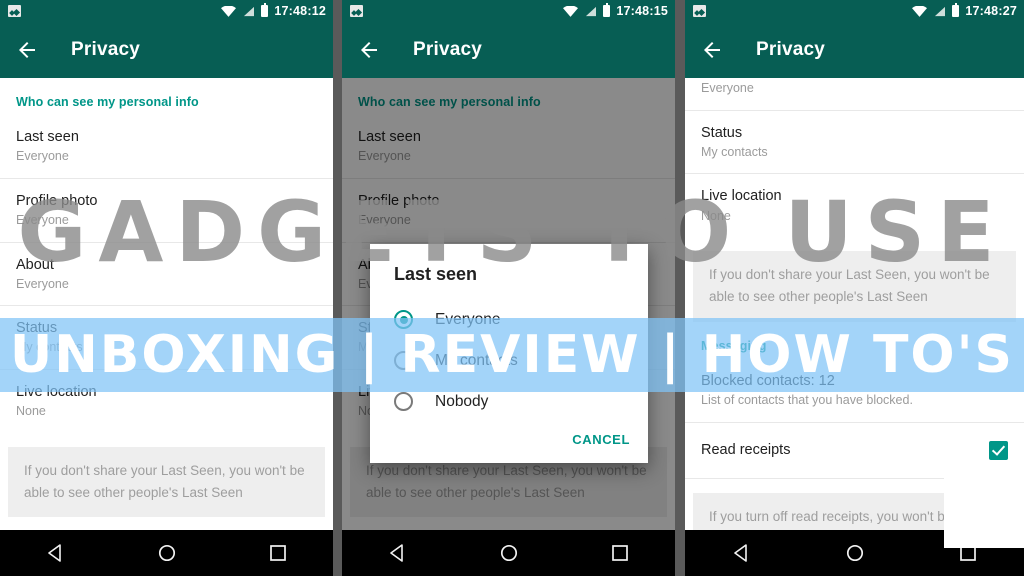 Image resolution: width=1024 pixels, height=576 pixels. I want to click on section-header-messaging: Messaging, so click(734, 345).